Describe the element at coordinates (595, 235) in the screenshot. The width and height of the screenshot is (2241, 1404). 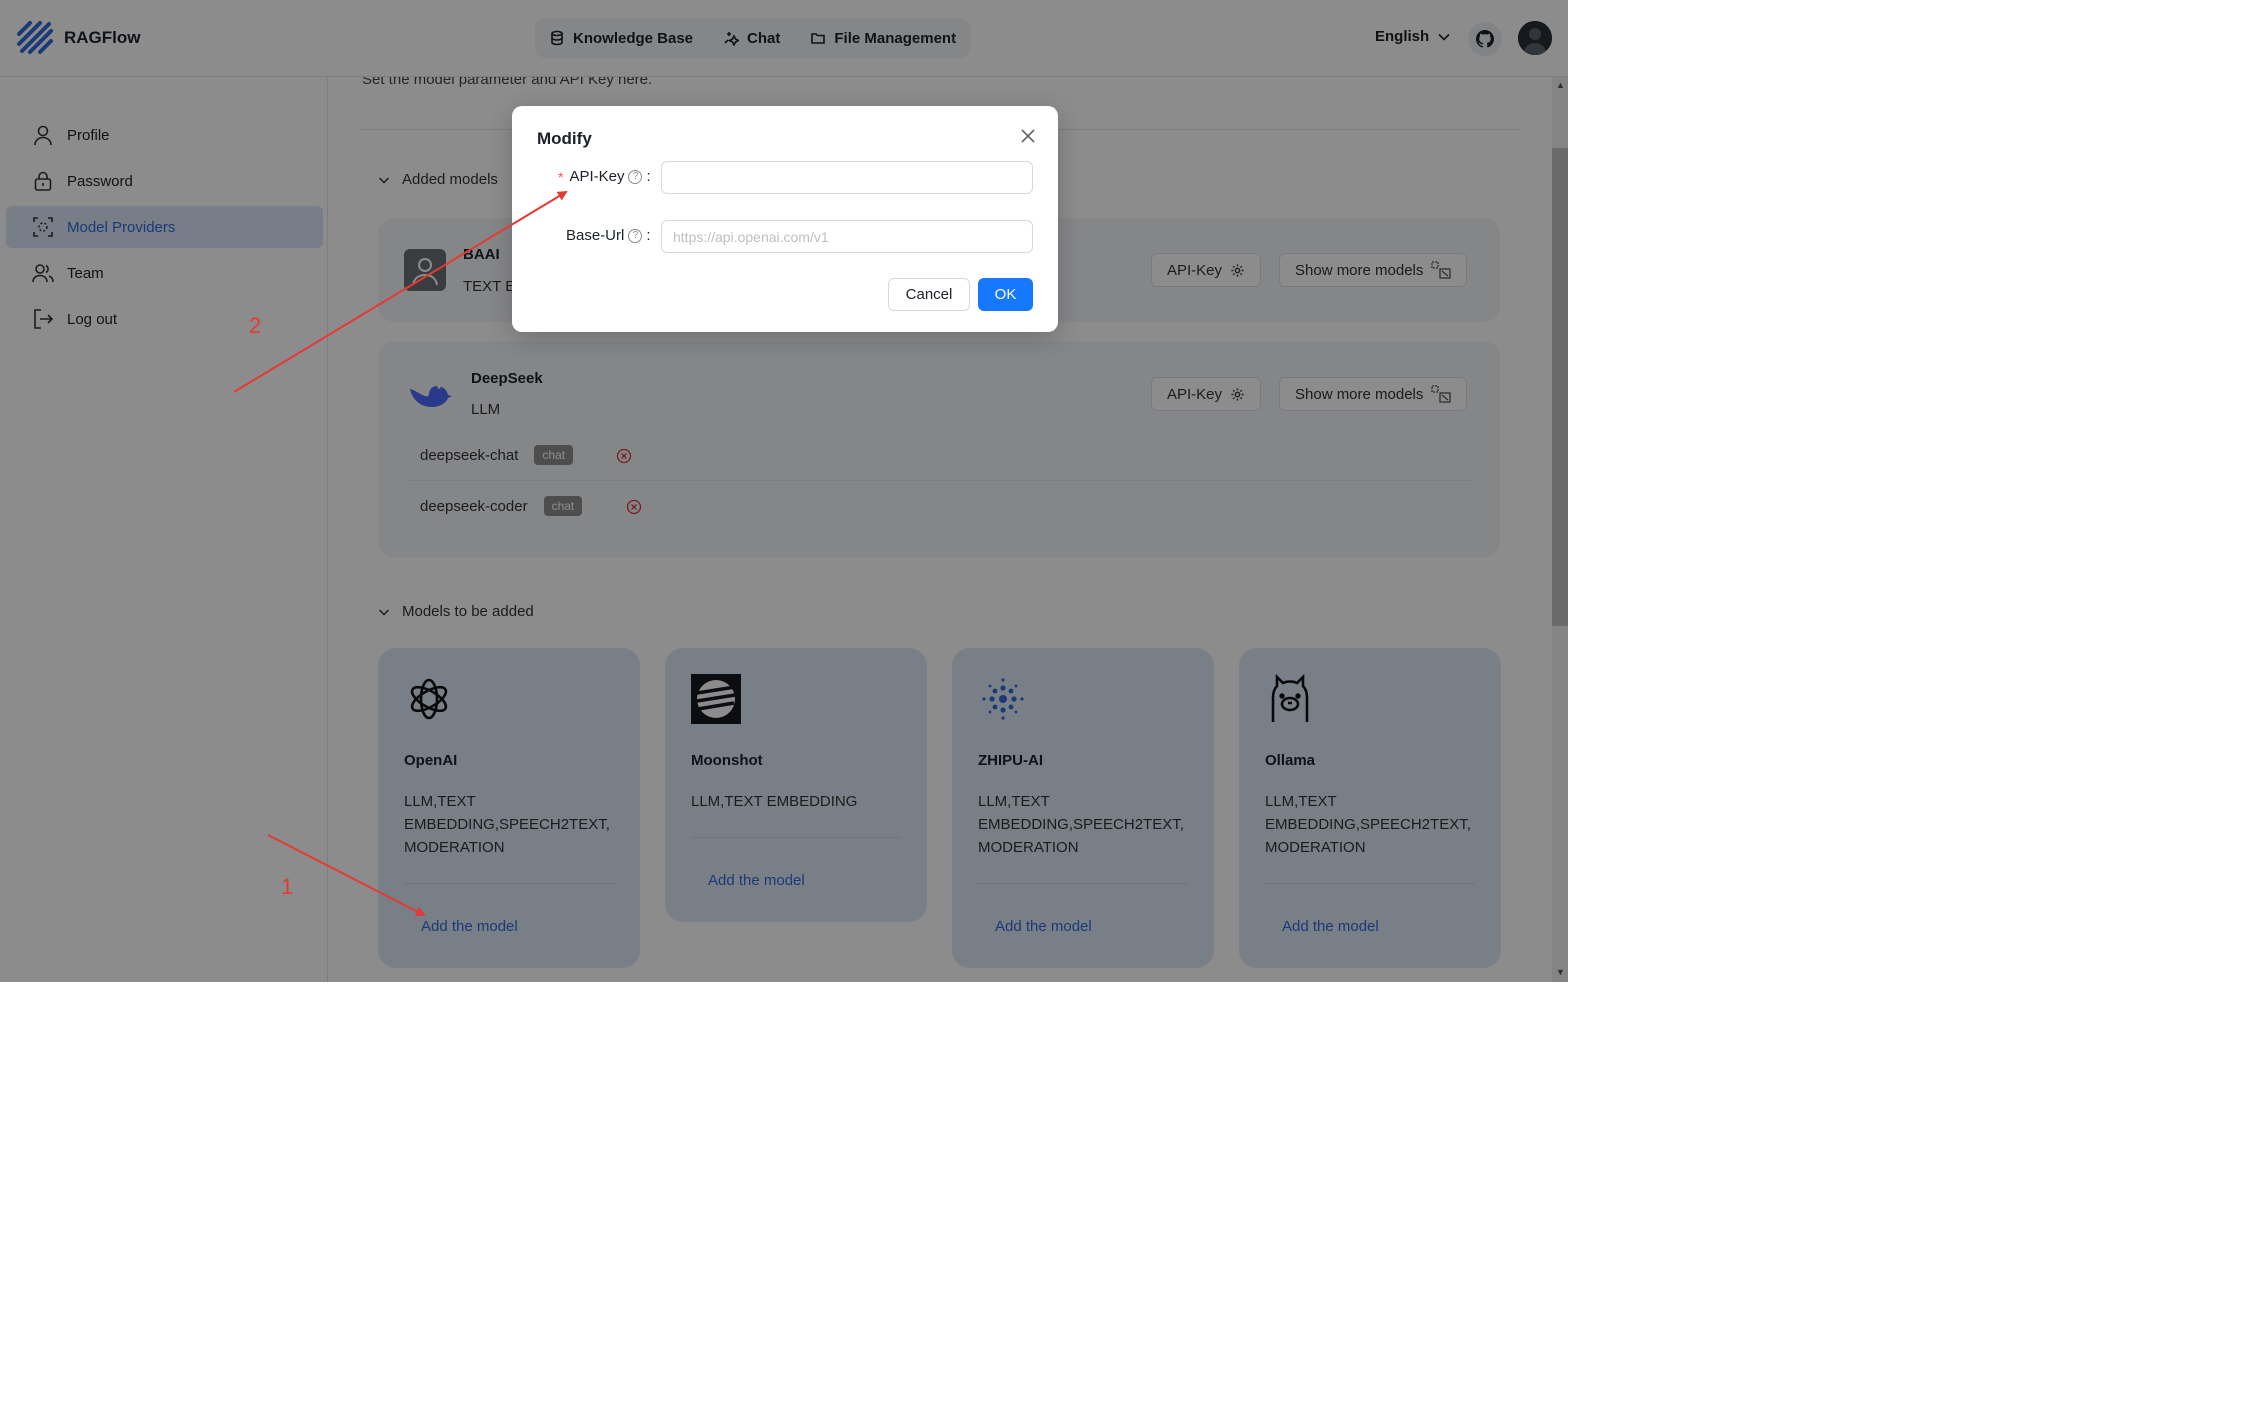
I see `label-text: Base-Url` at that location.